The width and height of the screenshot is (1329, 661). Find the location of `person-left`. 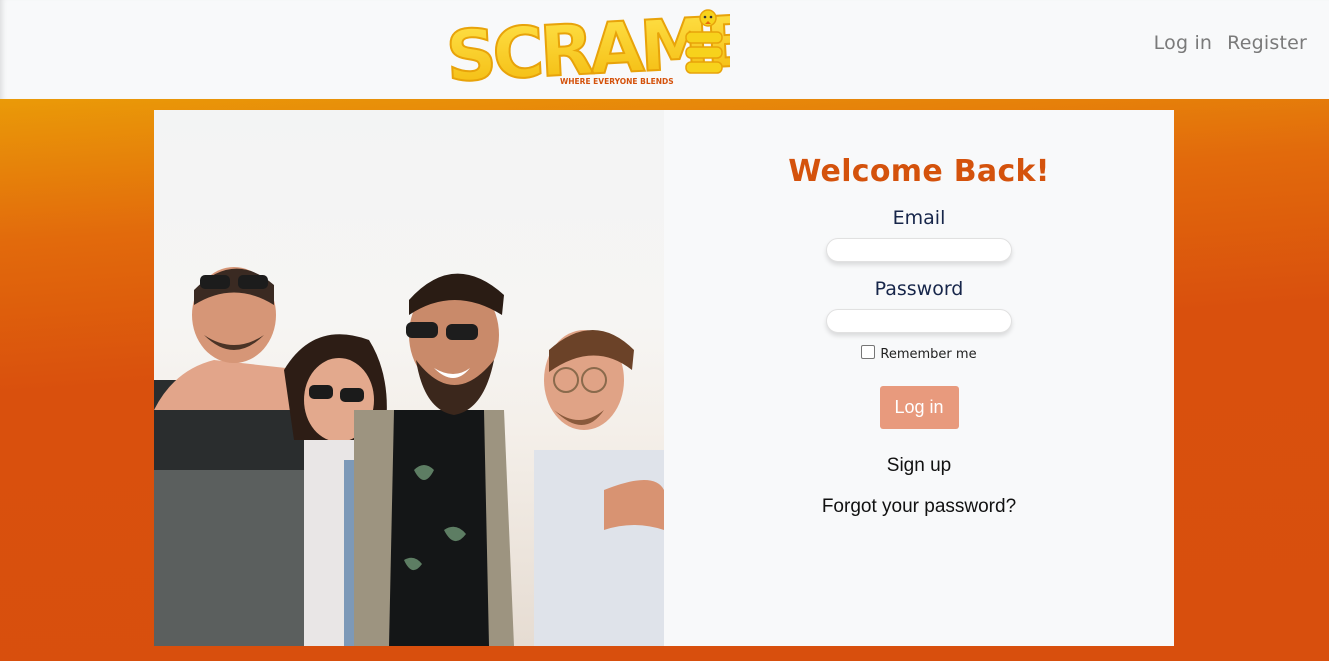

person-left is located at coordinates (229, 456).